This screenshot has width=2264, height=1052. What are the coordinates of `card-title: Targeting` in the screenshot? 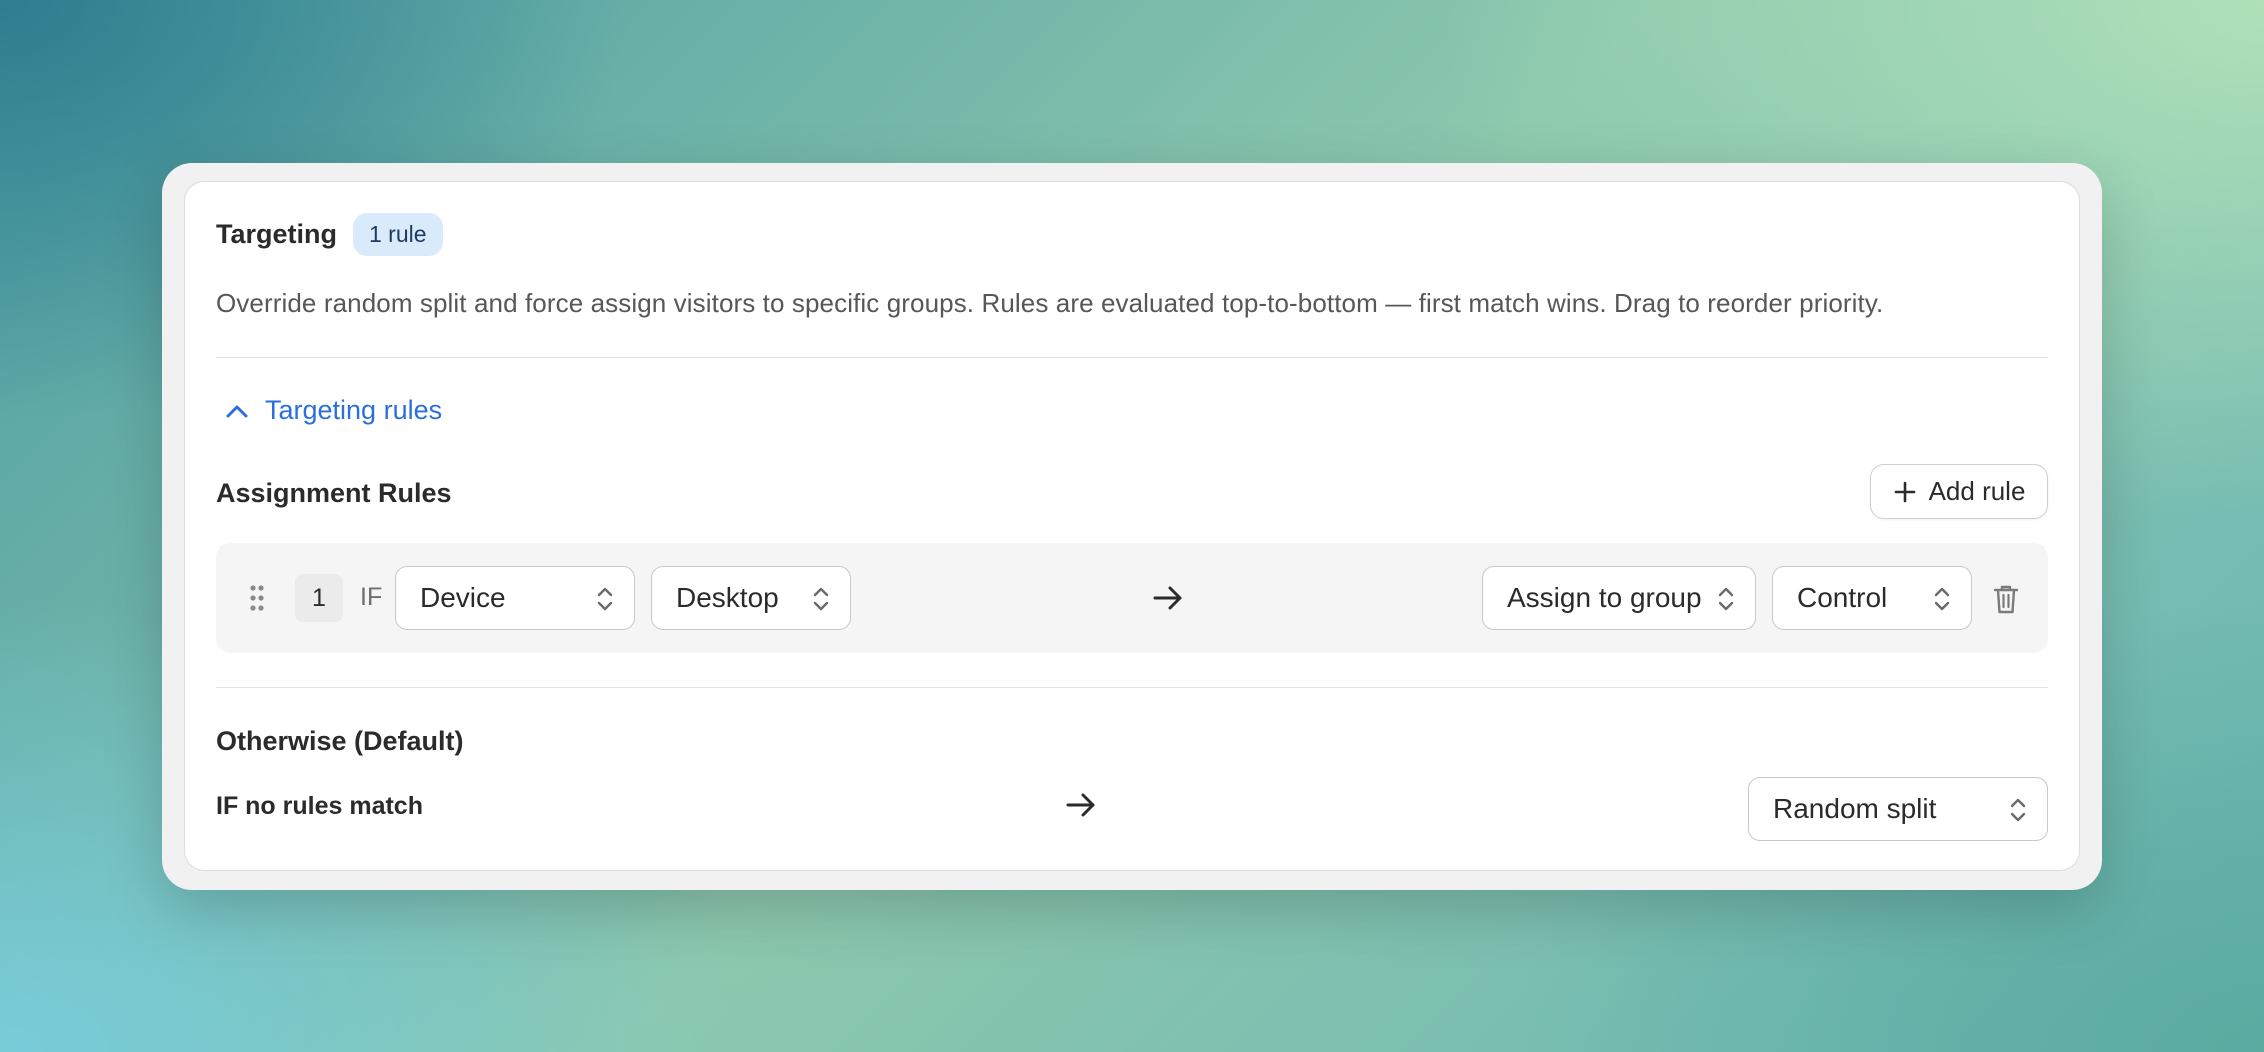 It's located at (276, 234).